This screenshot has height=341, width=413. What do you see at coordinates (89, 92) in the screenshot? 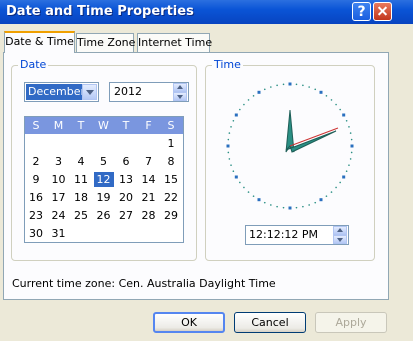
I see `chevron-down-icon` at bounding box center [89, 92].